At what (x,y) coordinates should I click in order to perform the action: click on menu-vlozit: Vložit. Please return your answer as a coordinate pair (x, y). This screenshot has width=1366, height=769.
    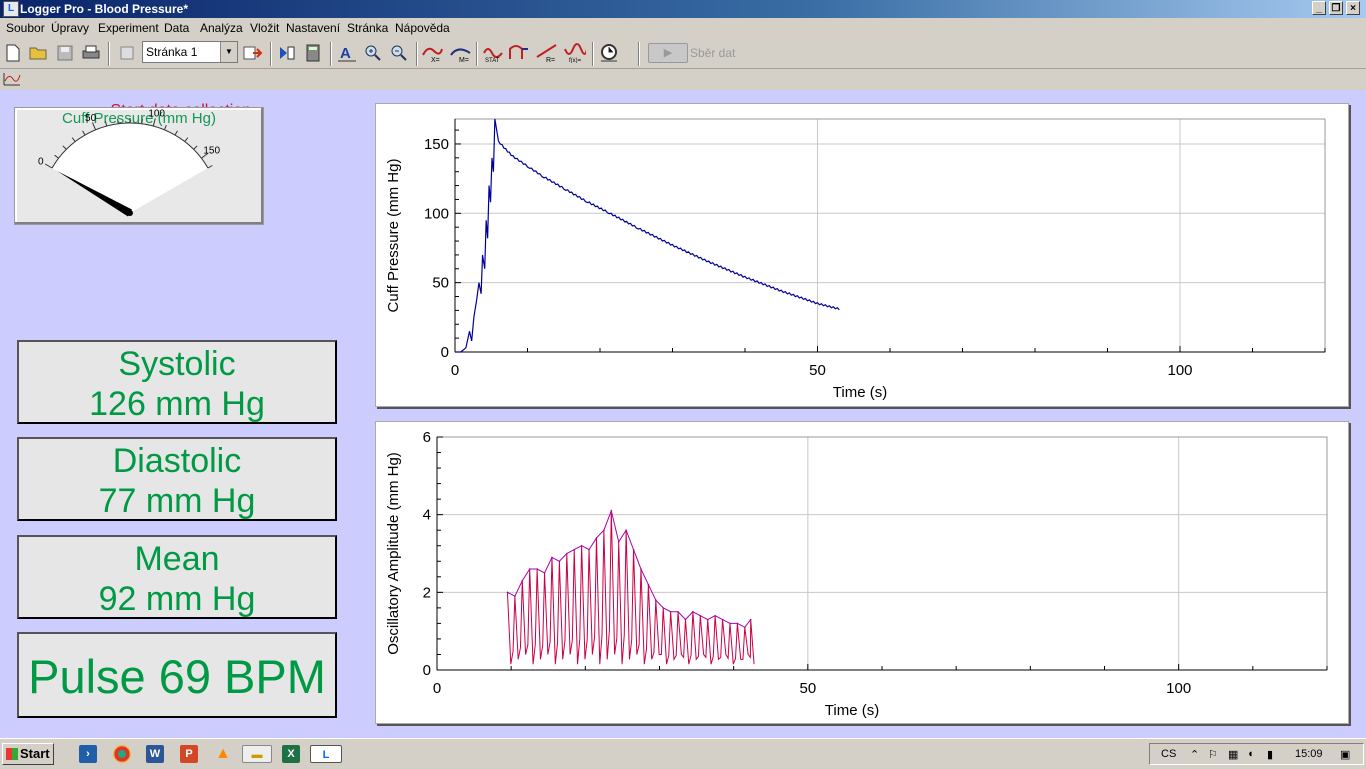
    Looking at the image, I should click on (264, 28).